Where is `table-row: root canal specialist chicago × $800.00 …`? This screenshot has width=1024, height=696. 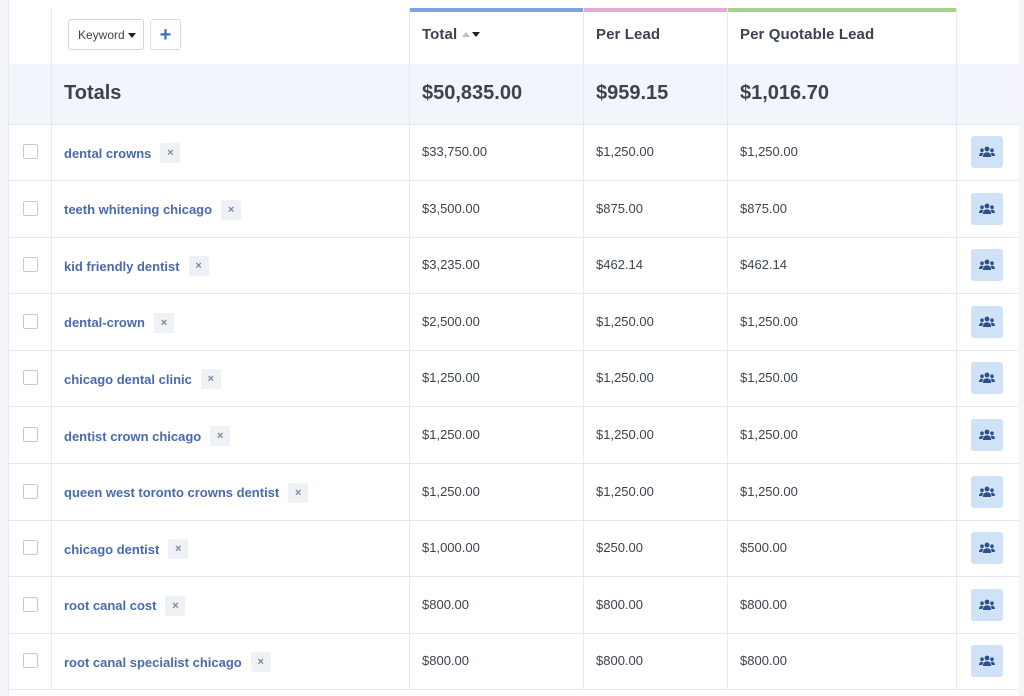 table-row: root canal specialist chicago × $800.00 … is located at coordinates (514, 662).